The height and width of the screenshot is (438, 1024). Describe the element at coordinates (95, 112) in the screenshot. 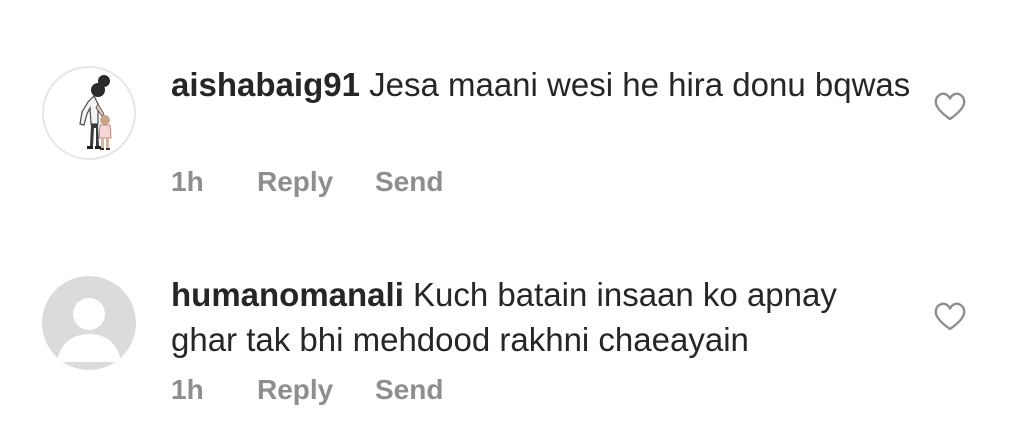

I see `illustrated-avatar-icon` at that location.